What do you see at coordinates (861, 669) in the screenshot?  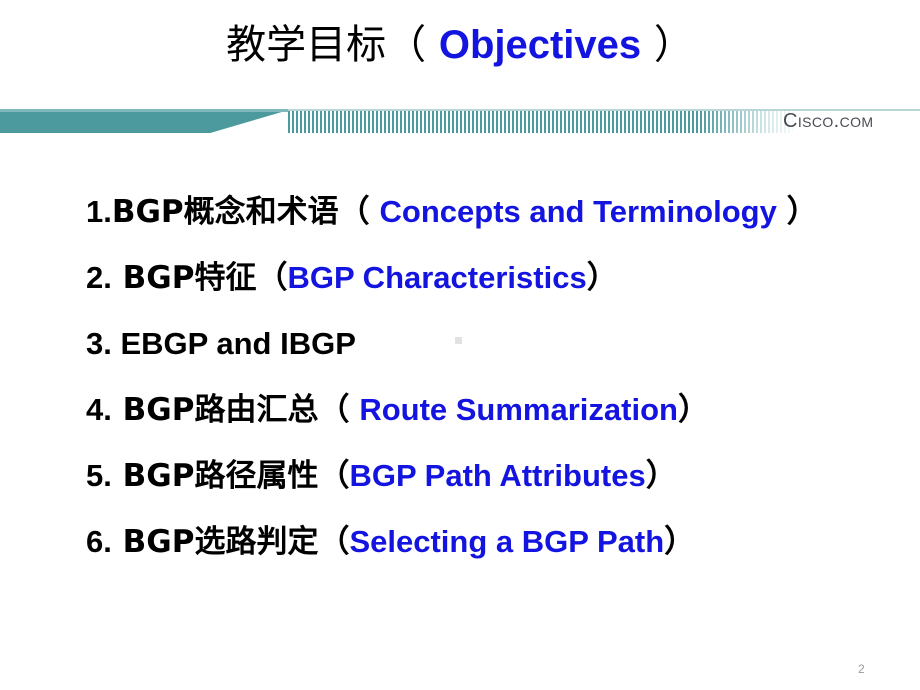 I see `page-number: 2` at bounding box center [861, 669].